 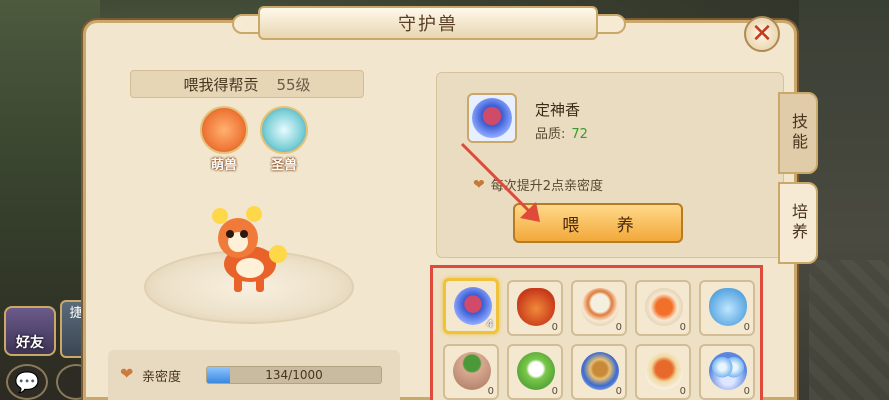 I want to click on intimacy-value: 134/1000, so click(x=294, y=375).